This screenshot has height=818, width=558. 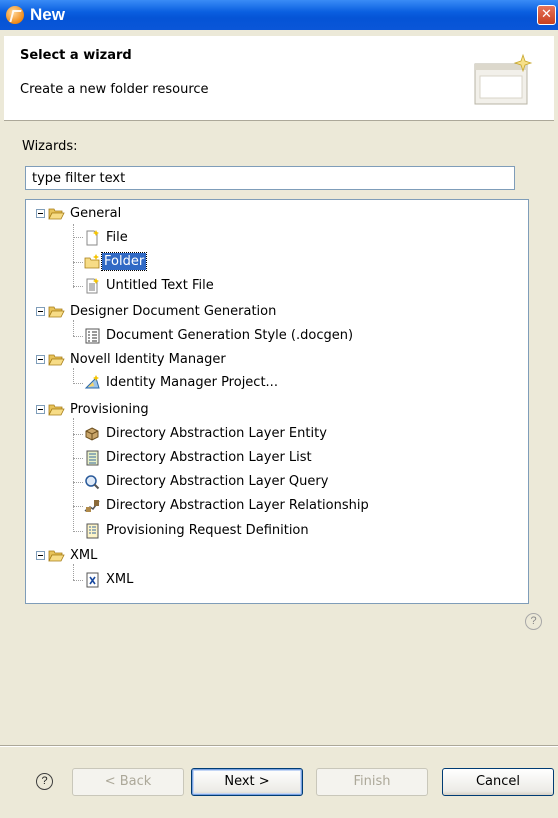 I want to click on tree-item-file: File, so click(x=277, y=238).